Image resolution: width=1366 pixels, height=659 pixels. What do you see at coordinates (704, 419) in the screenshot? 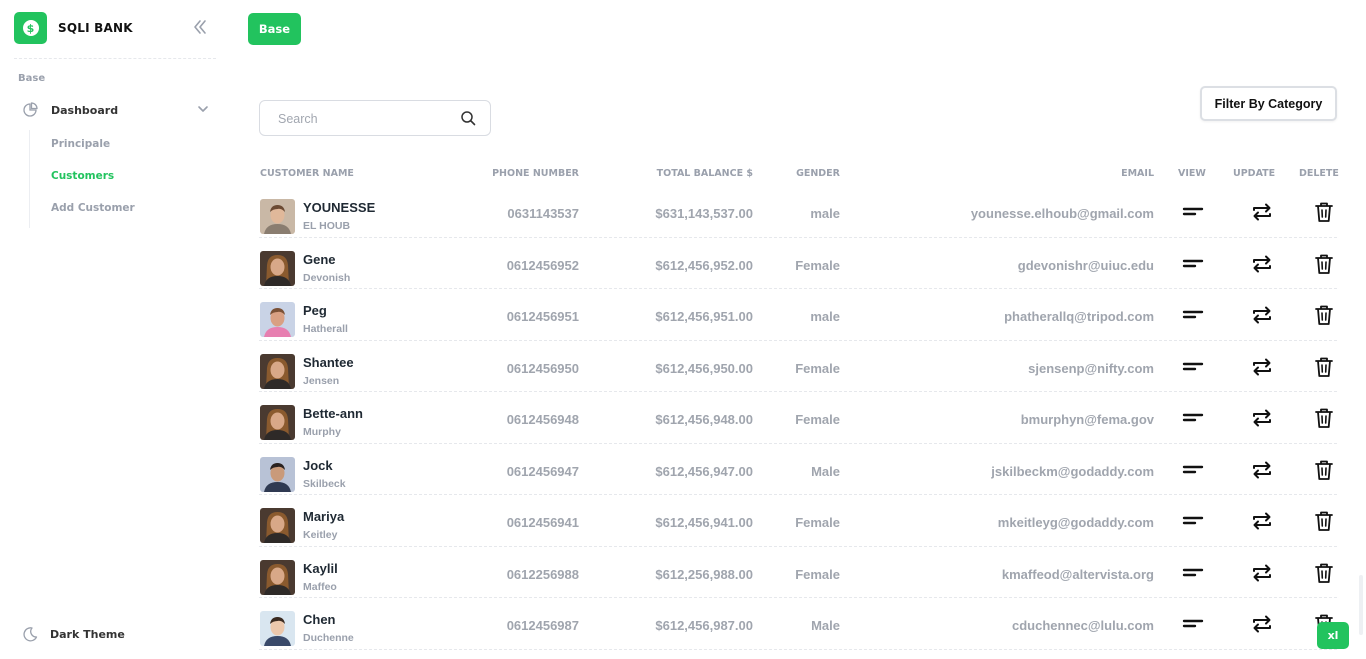
I see `customer-balance: $612,456,948.00` at bounding box center [704, 419].